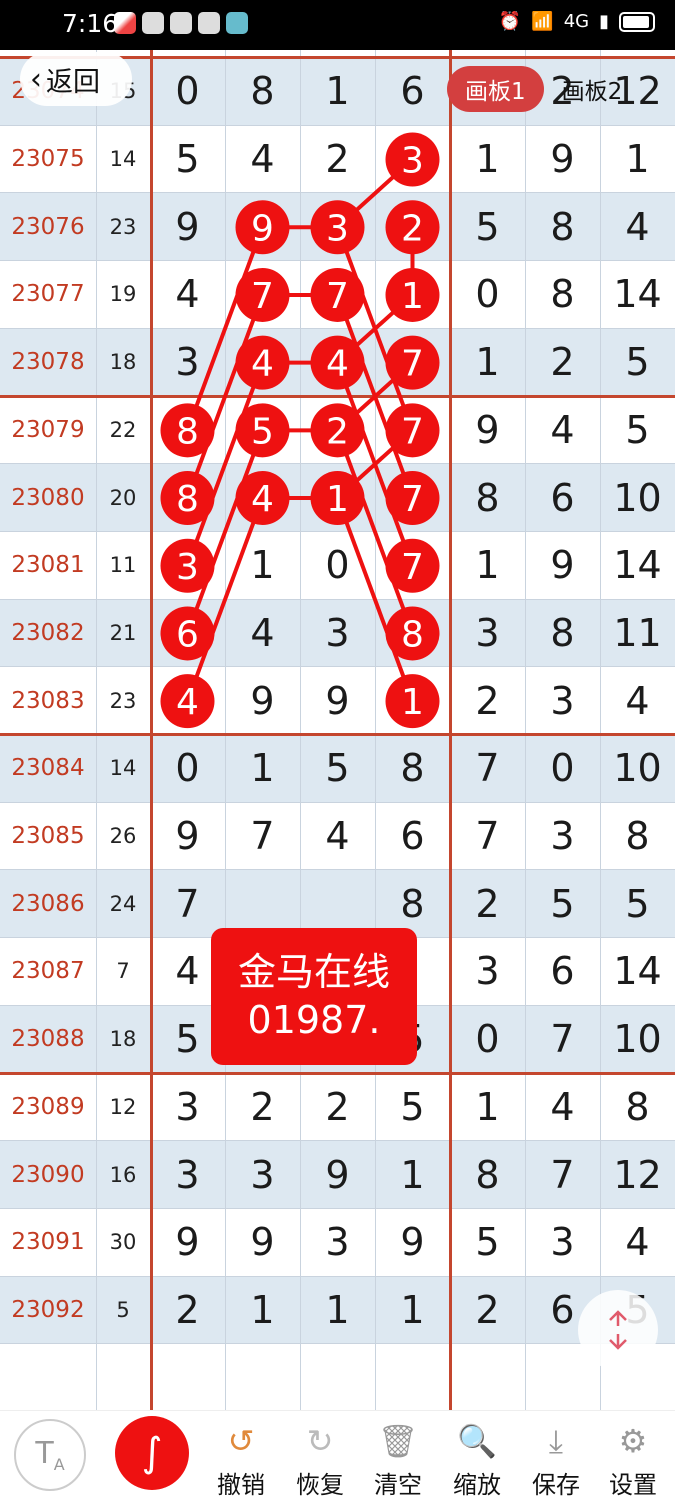  I want to click on tab-board-1: 画板1, so click(495, 89).